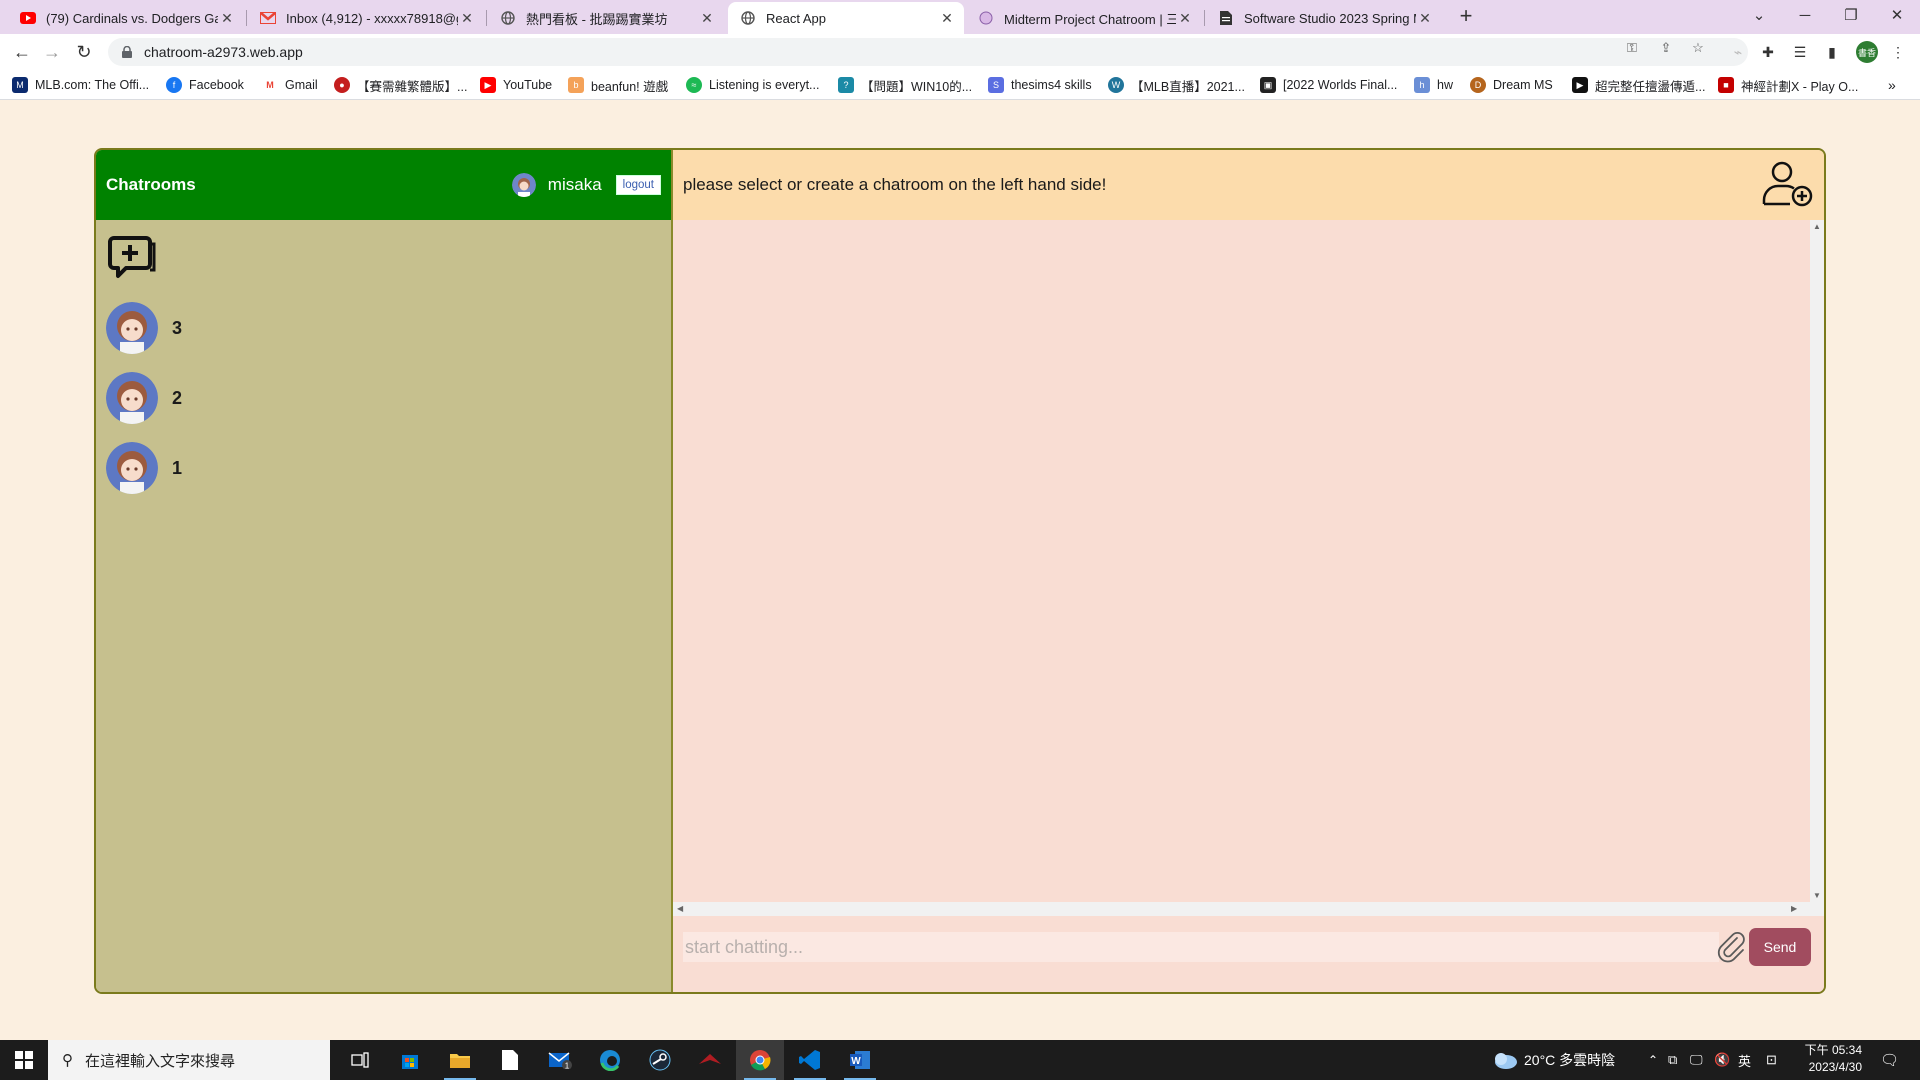 The width and height of the screenshot is (1920, 1080). What do you see at coordinates (1889, 1060) in the screenshot?
I see `notification-icon: 🗨` at bounding box center [1889, 1060].